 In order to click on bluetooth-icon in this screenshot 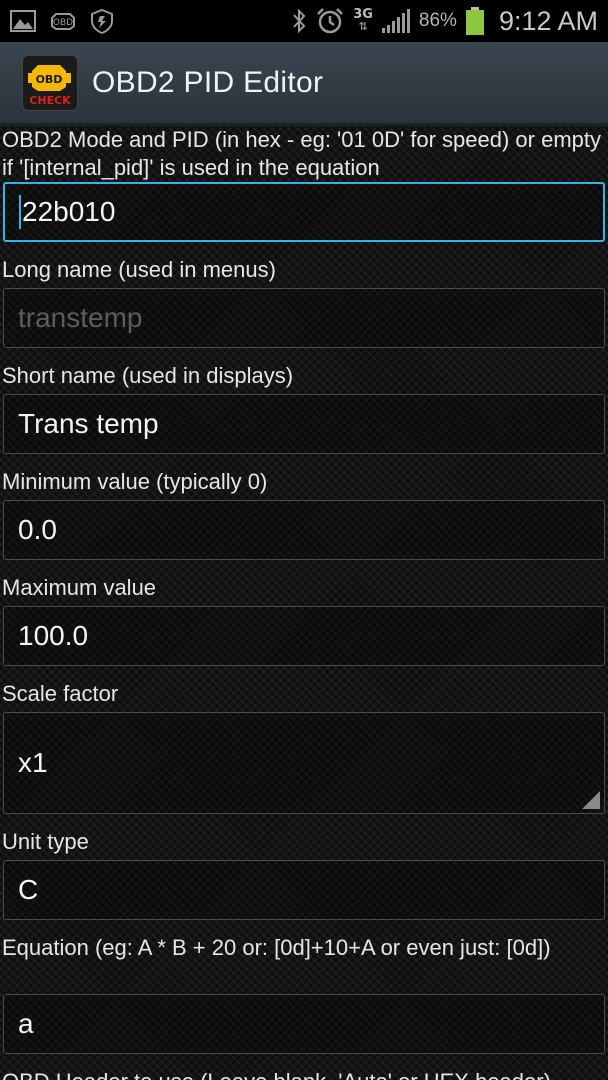, I will do `click(299, 21)`.